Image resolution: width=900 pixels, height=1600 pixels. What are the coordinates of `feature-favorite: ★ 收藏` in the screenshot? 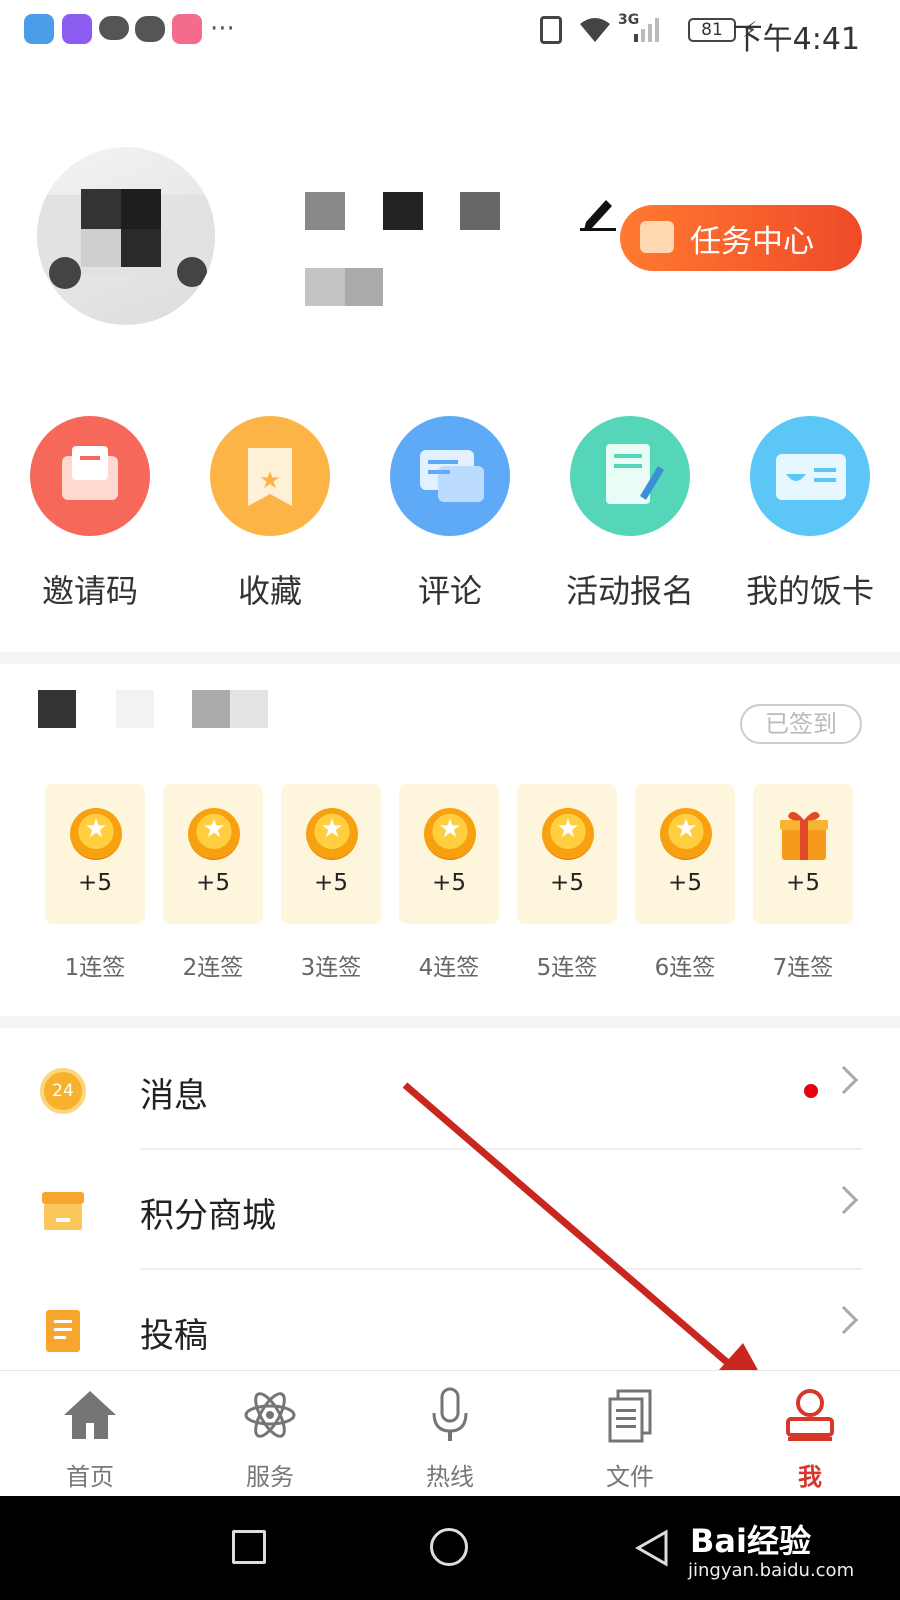 It's located at (270, 514).